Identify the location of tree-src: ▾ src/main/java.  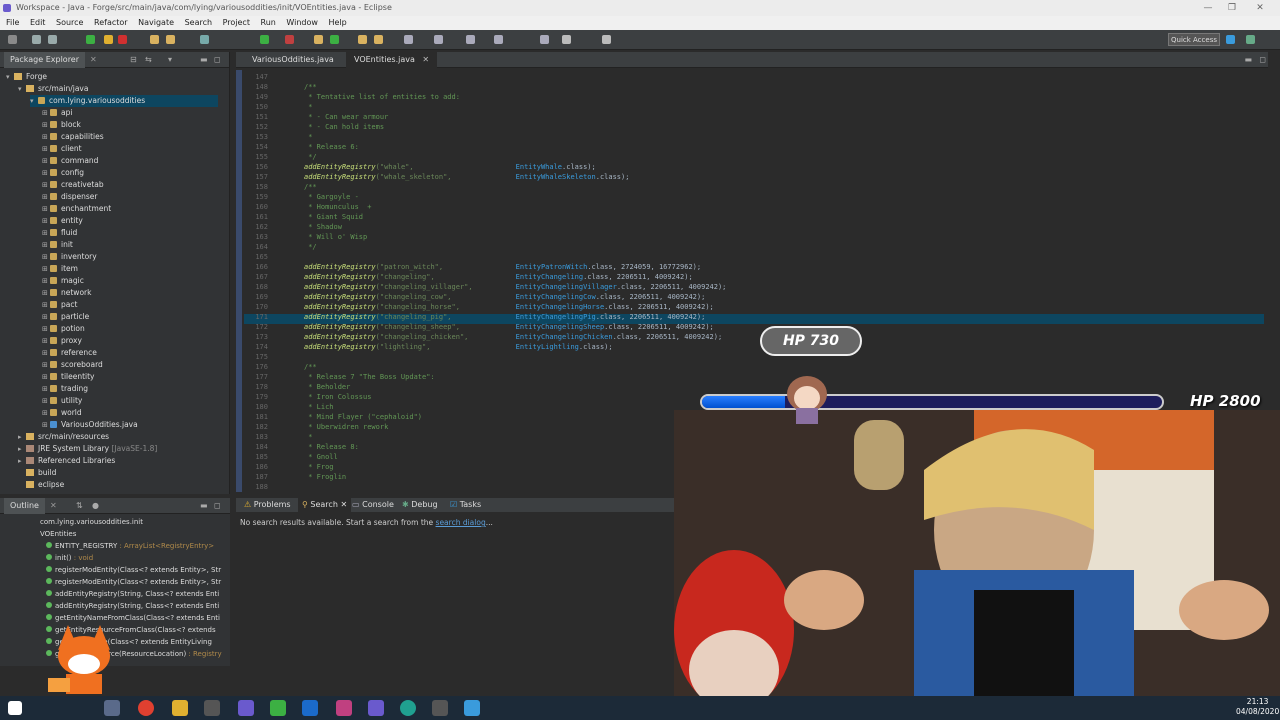
(53, 89).